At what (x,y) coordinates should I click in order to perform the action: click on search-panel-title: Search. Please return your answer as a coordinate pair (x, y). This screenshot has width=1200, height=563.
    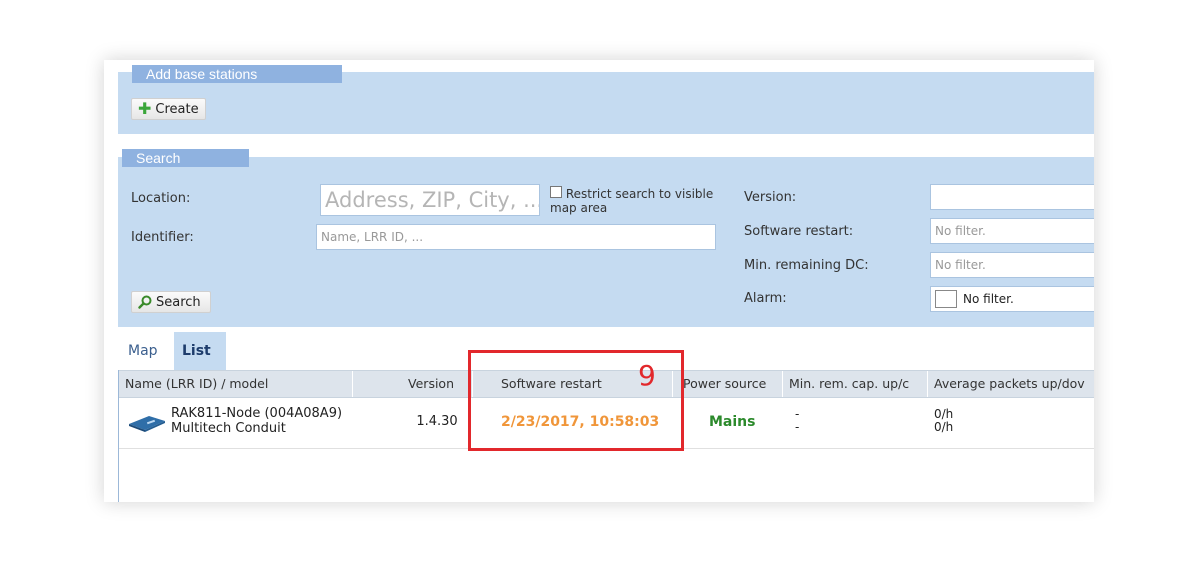
    Looking at the image, I should click on (185, 158).